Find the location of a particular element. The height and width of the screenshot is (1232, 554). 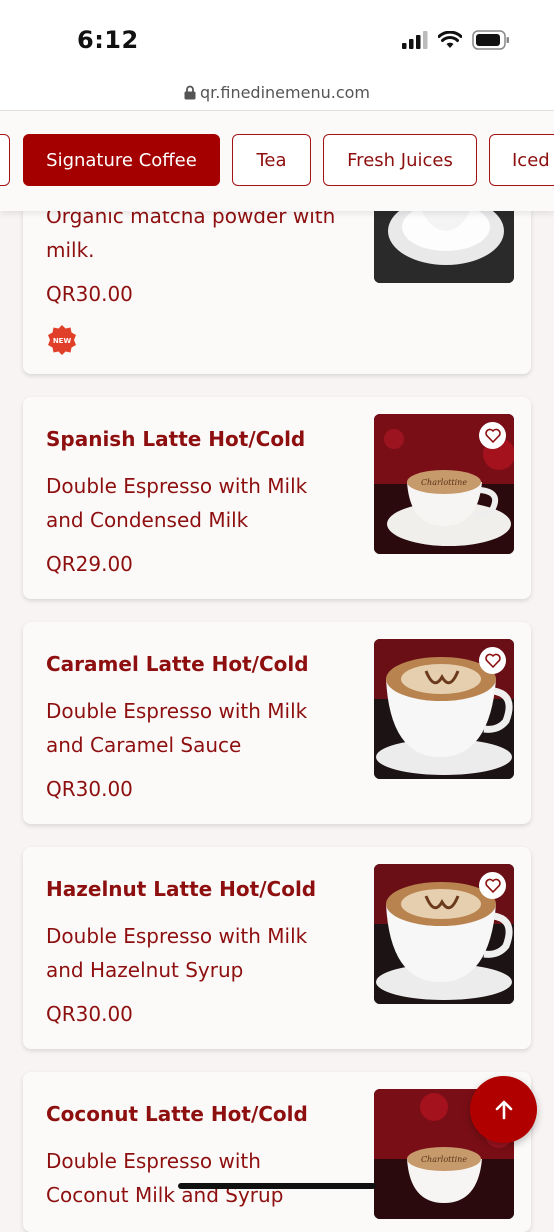

new-badge-icon: NEW is located at coordinates (62, 340).